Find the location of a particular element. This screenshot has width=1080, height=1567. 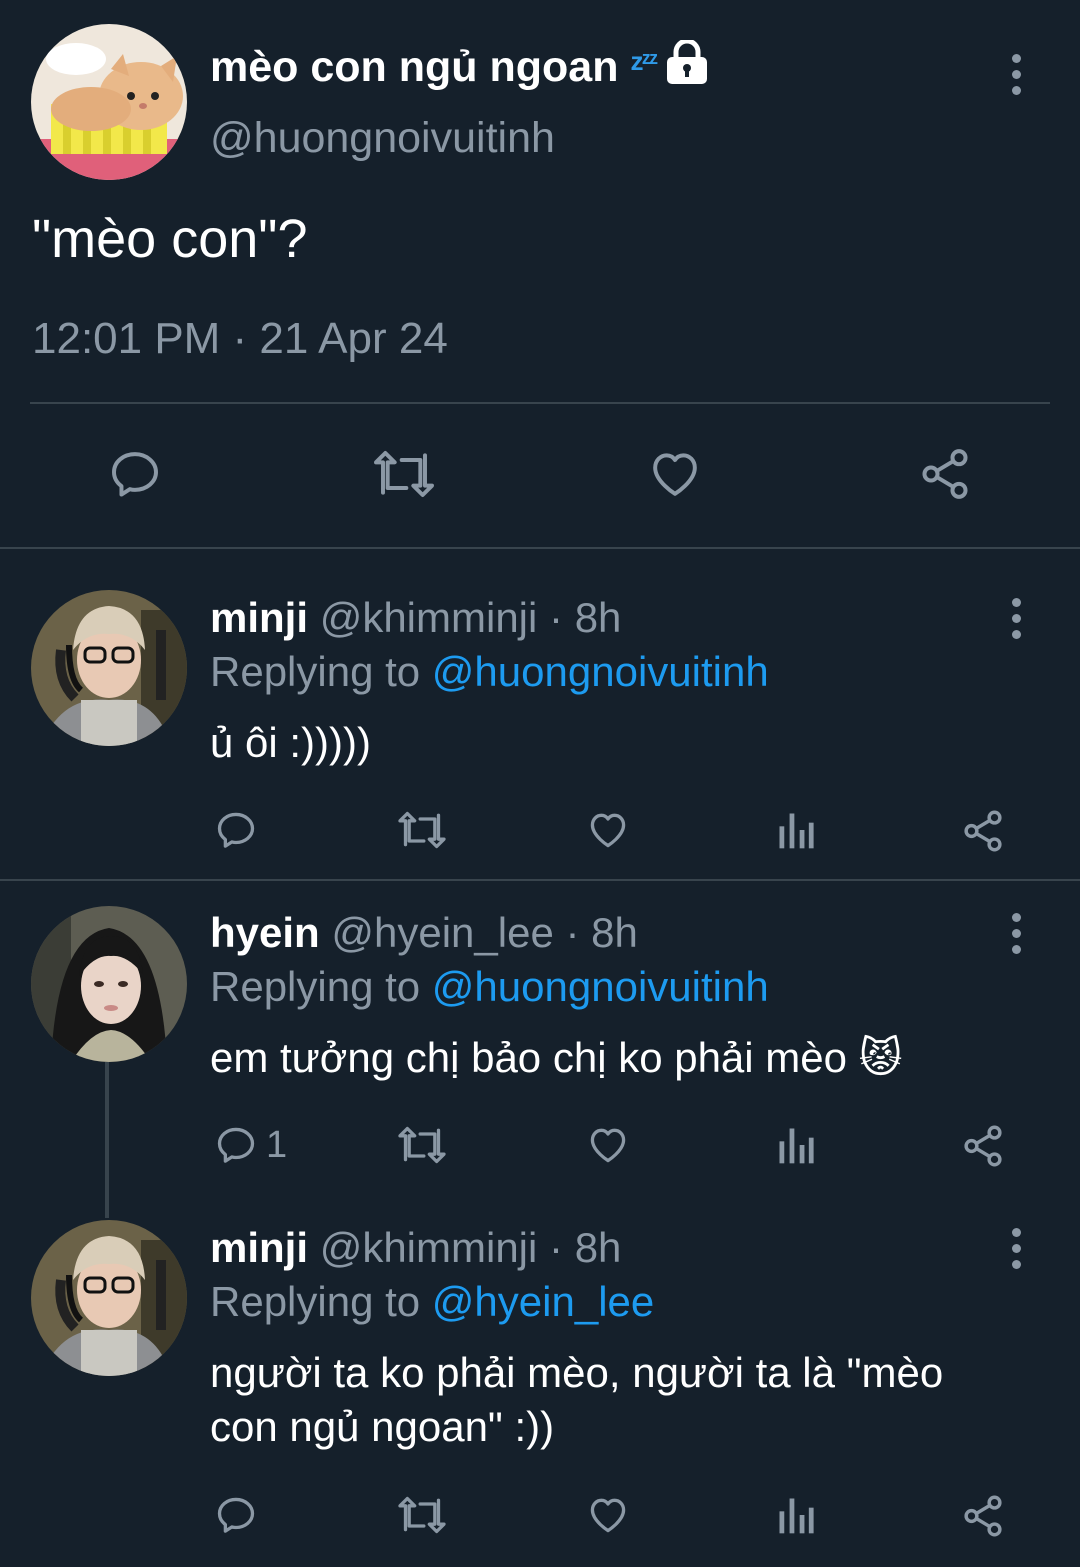

reply-text-content: em tưởng chị bảo chị ko phải mèo is located at coordinates (528, 1057).